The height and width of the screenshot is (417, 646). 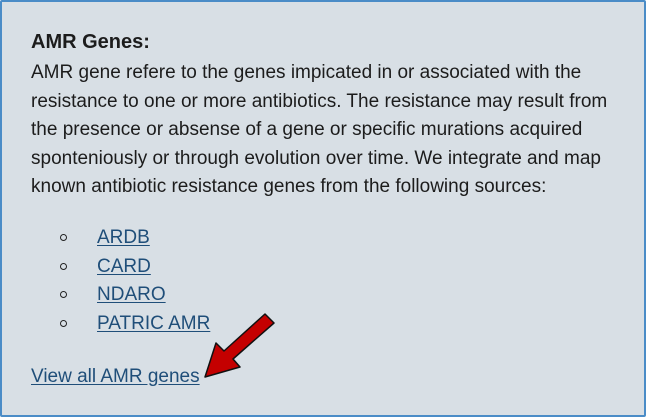 What do you see at coordinates (124, 267) in the screenshot?
I see `source-link-card: CARD` at bounding box center [124, 267].